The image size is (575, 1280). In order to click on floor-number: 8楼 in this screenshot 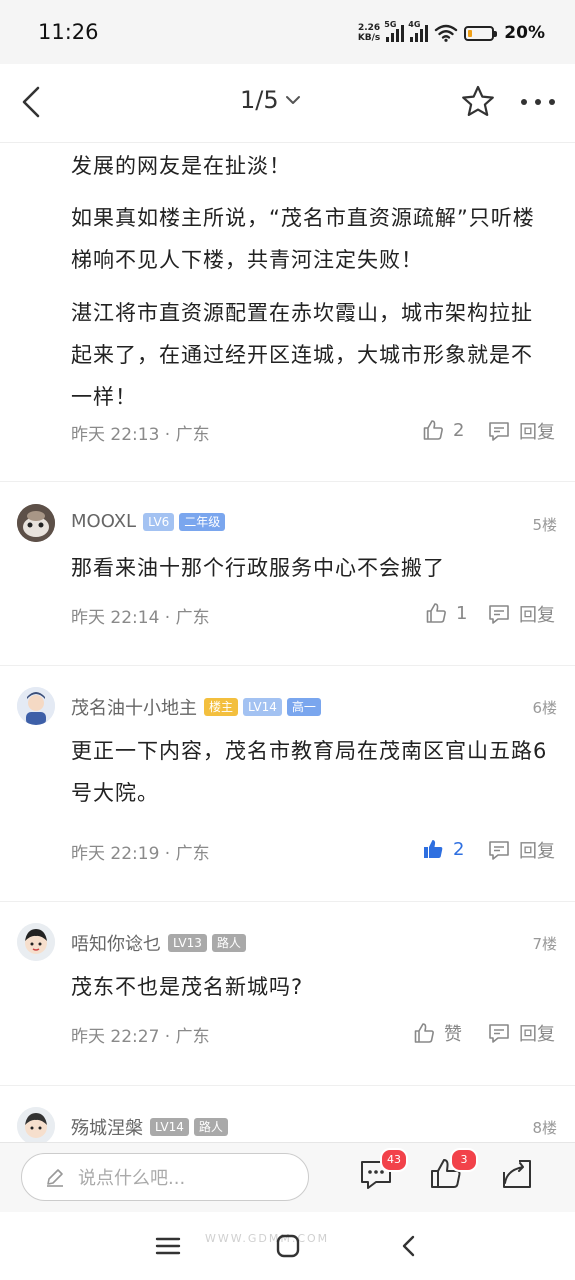, I will do `click(544, 1128)`.